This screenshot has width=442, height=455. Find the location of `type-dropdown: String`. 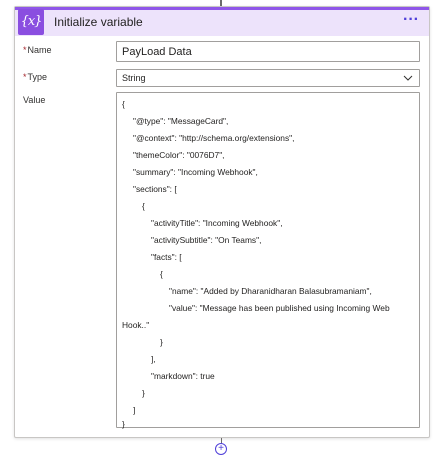

type-dropdown: String is located at coordinates (268, 78).